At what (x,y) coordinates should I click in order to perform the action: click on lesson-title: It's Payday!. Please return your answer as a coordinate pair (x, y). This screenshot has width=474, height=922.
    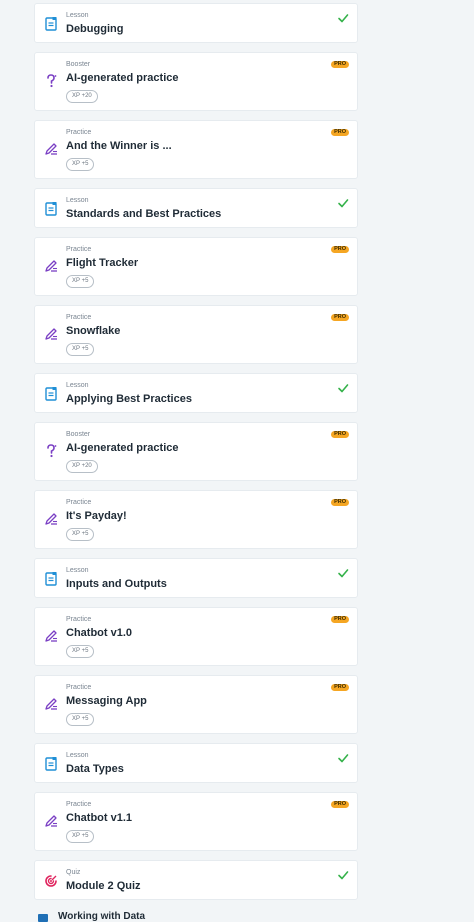
    Looking at the image, I should click on (96, 516).